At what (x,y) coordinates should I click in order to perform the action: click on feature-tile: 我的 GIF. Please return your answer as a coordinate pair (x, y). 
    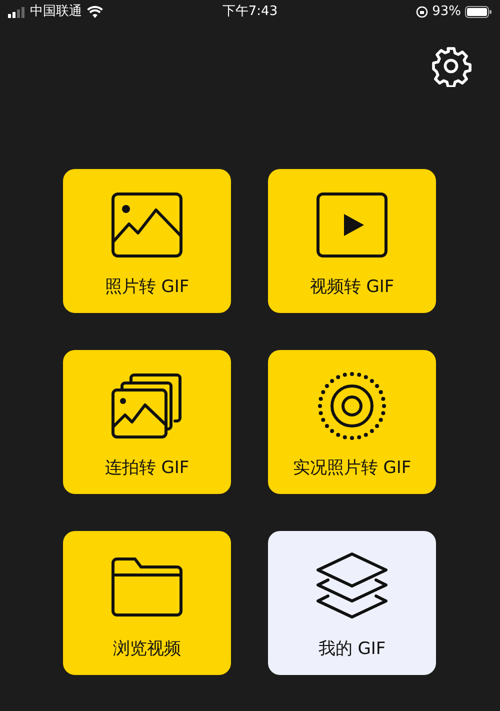
    Looking at the image, I should click on (352, 603).